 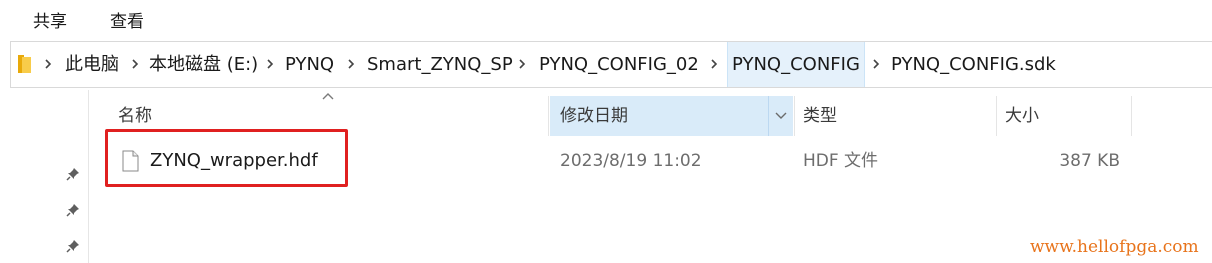 What do you see at coordinates (1089, 161) in the screenshot?
I see `file-size: 387 KB` at bounding box center [1089, 161].